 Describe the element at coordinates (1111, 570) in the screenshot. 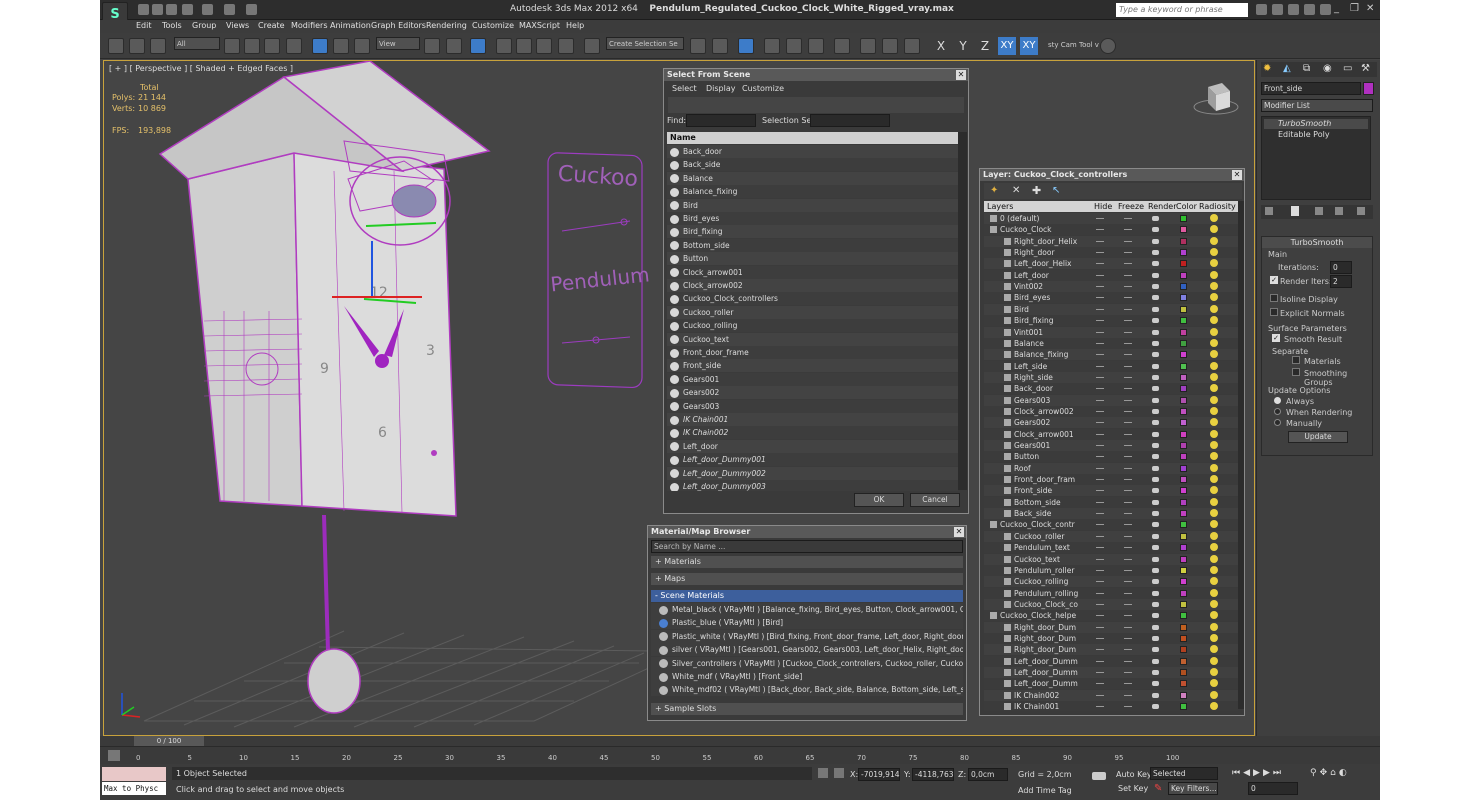

I see `layer-row: Pendulum_roller` at that location.